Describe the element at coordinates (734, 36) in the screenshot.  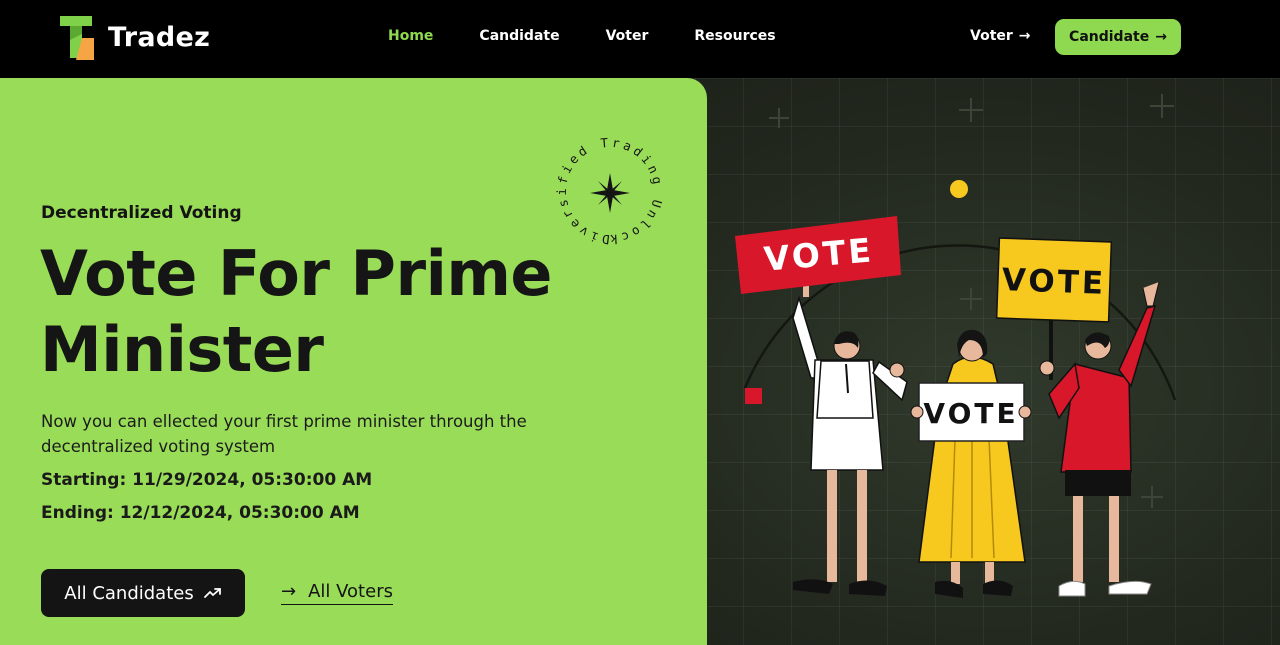
I see `nav-link-resources: Resources` at that location.